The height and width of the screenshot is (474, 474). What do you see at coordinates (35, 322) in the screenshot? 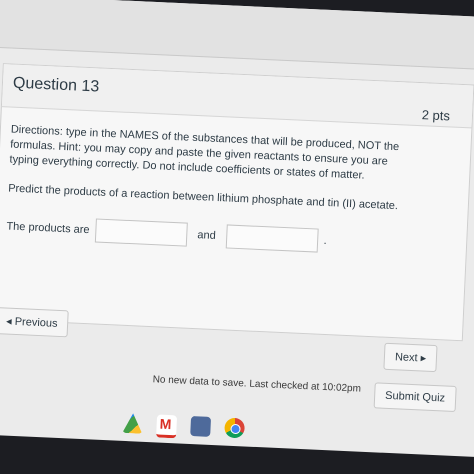
I see `previous-button: ◂ Previous` at bounding box center [35, 322].